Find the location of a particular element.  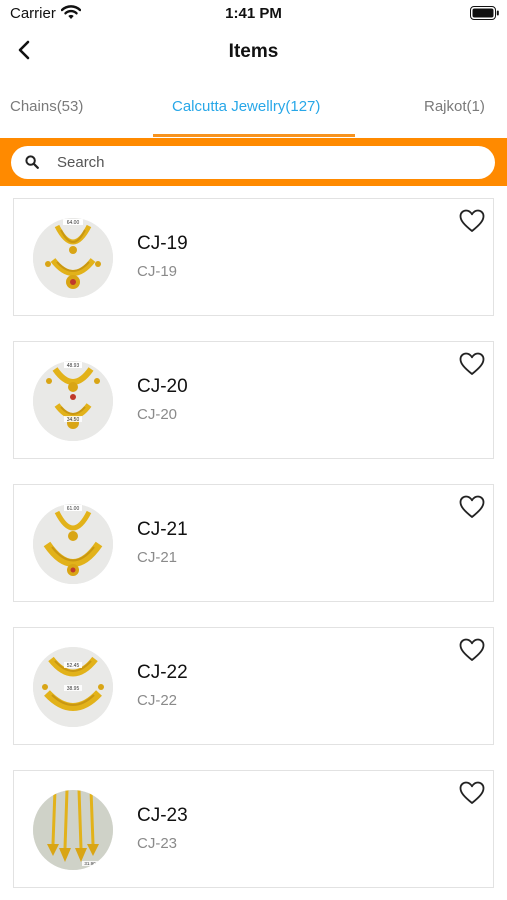

item-subtitle: CJ-20 is located at coordinates (157, 414).